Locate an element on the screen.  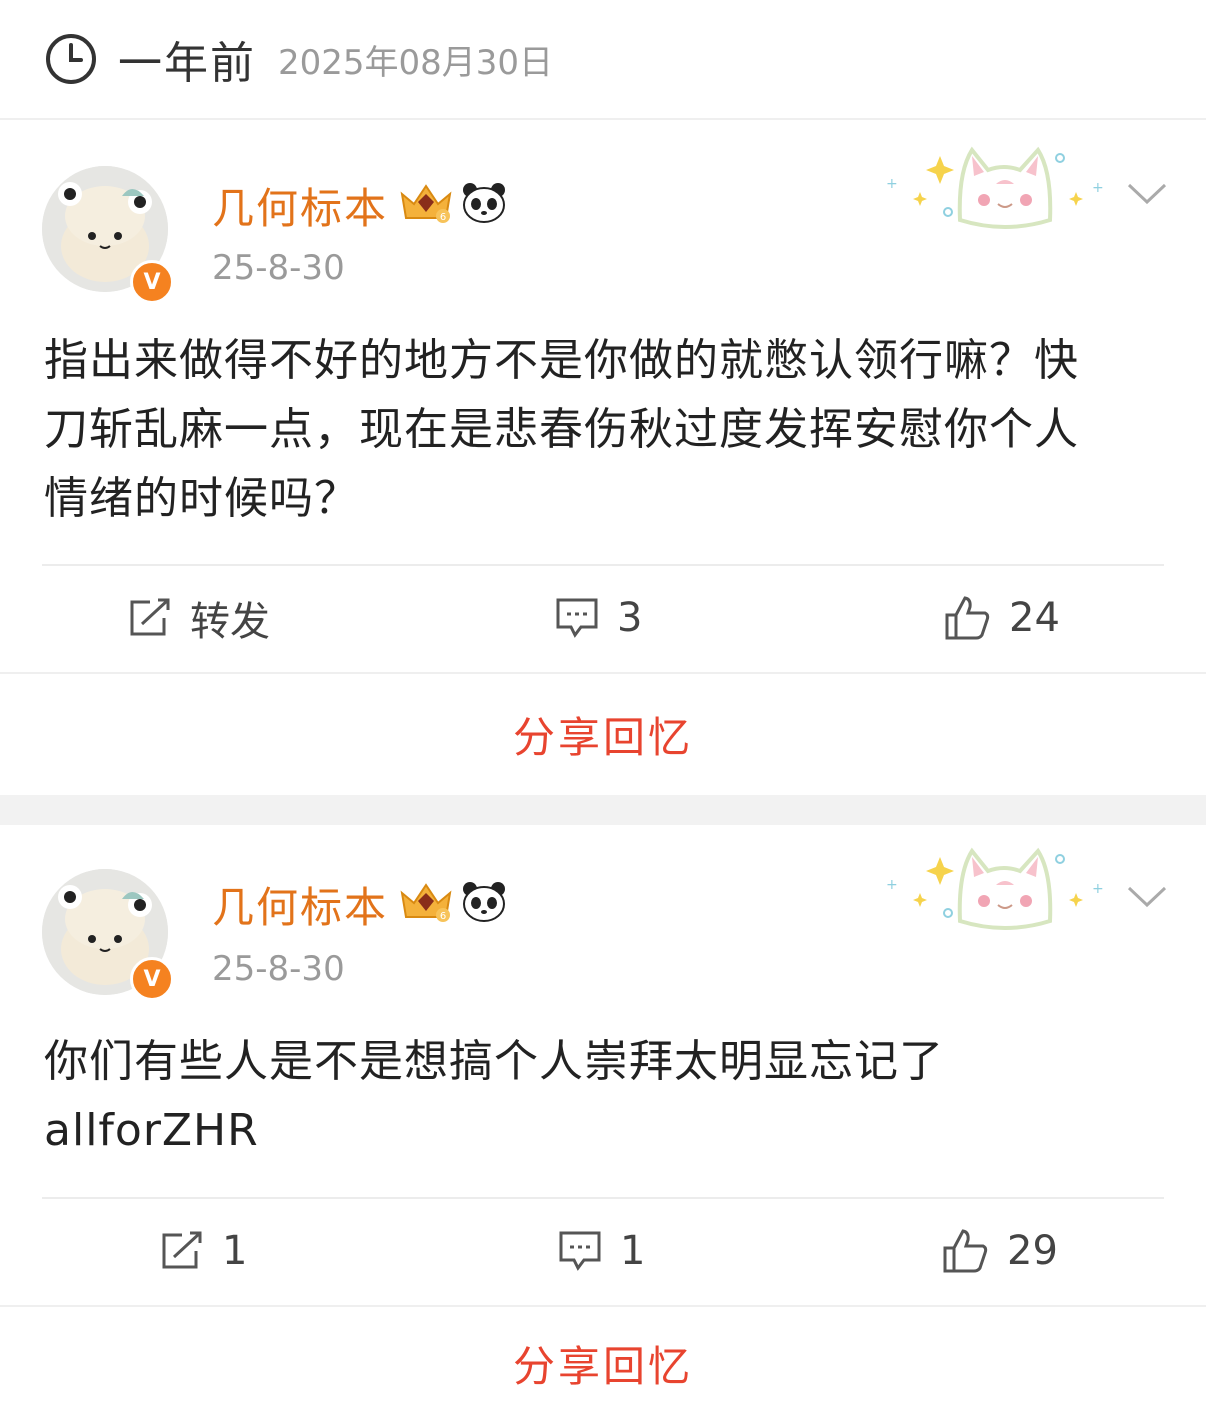
post-text: 你们有些人是不是想搞个人崇拜太明显忘记了 allforZHR is located at coordinates (604, 1096).